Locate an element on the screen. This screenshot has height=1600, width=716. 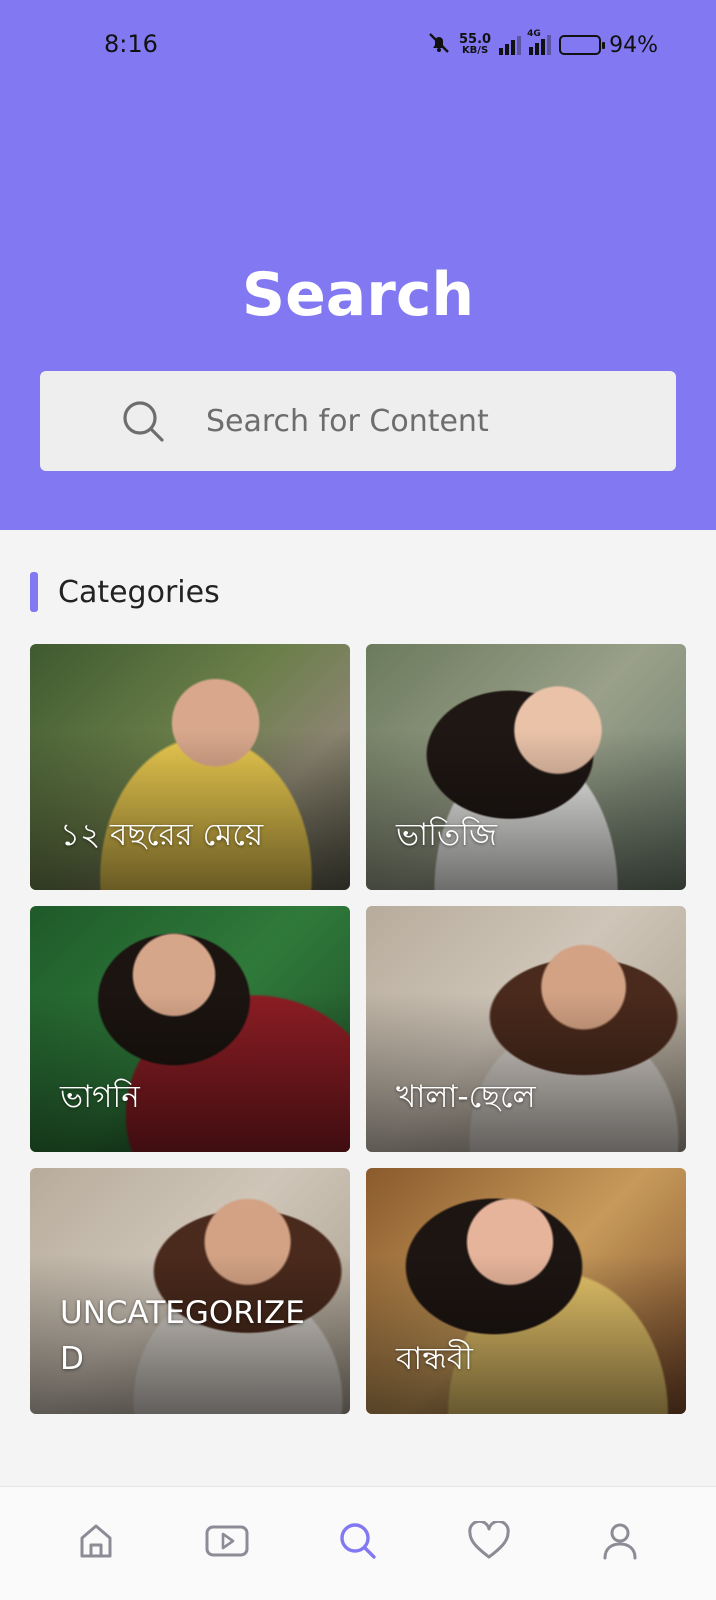
category-card-3: ভাগনি is located at coordinates (190, 1029).